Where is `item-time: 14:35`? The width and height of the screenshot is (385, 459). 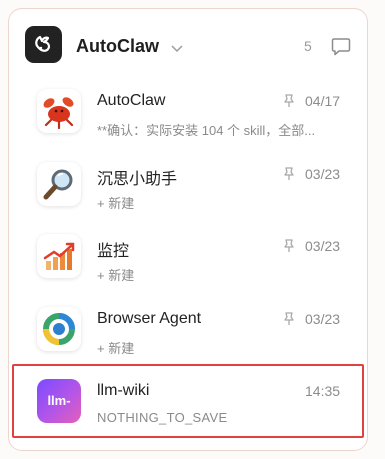 item-time: 14:35 is located at coordinates (323, 391).